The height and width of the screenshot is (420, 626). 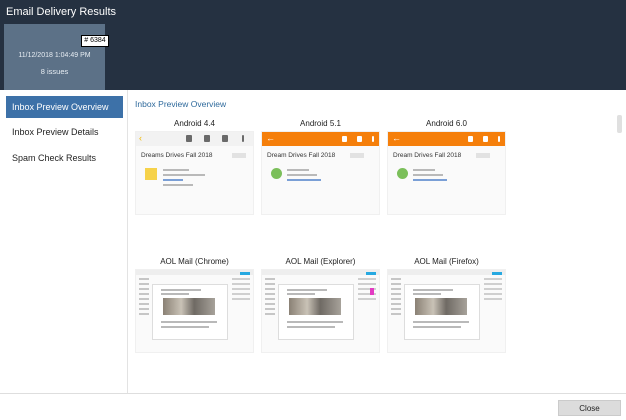 What do you see at coordinates (140, 138) in the screenshot?
I see `back-icon: ‹` at bounding box center [140, 138].